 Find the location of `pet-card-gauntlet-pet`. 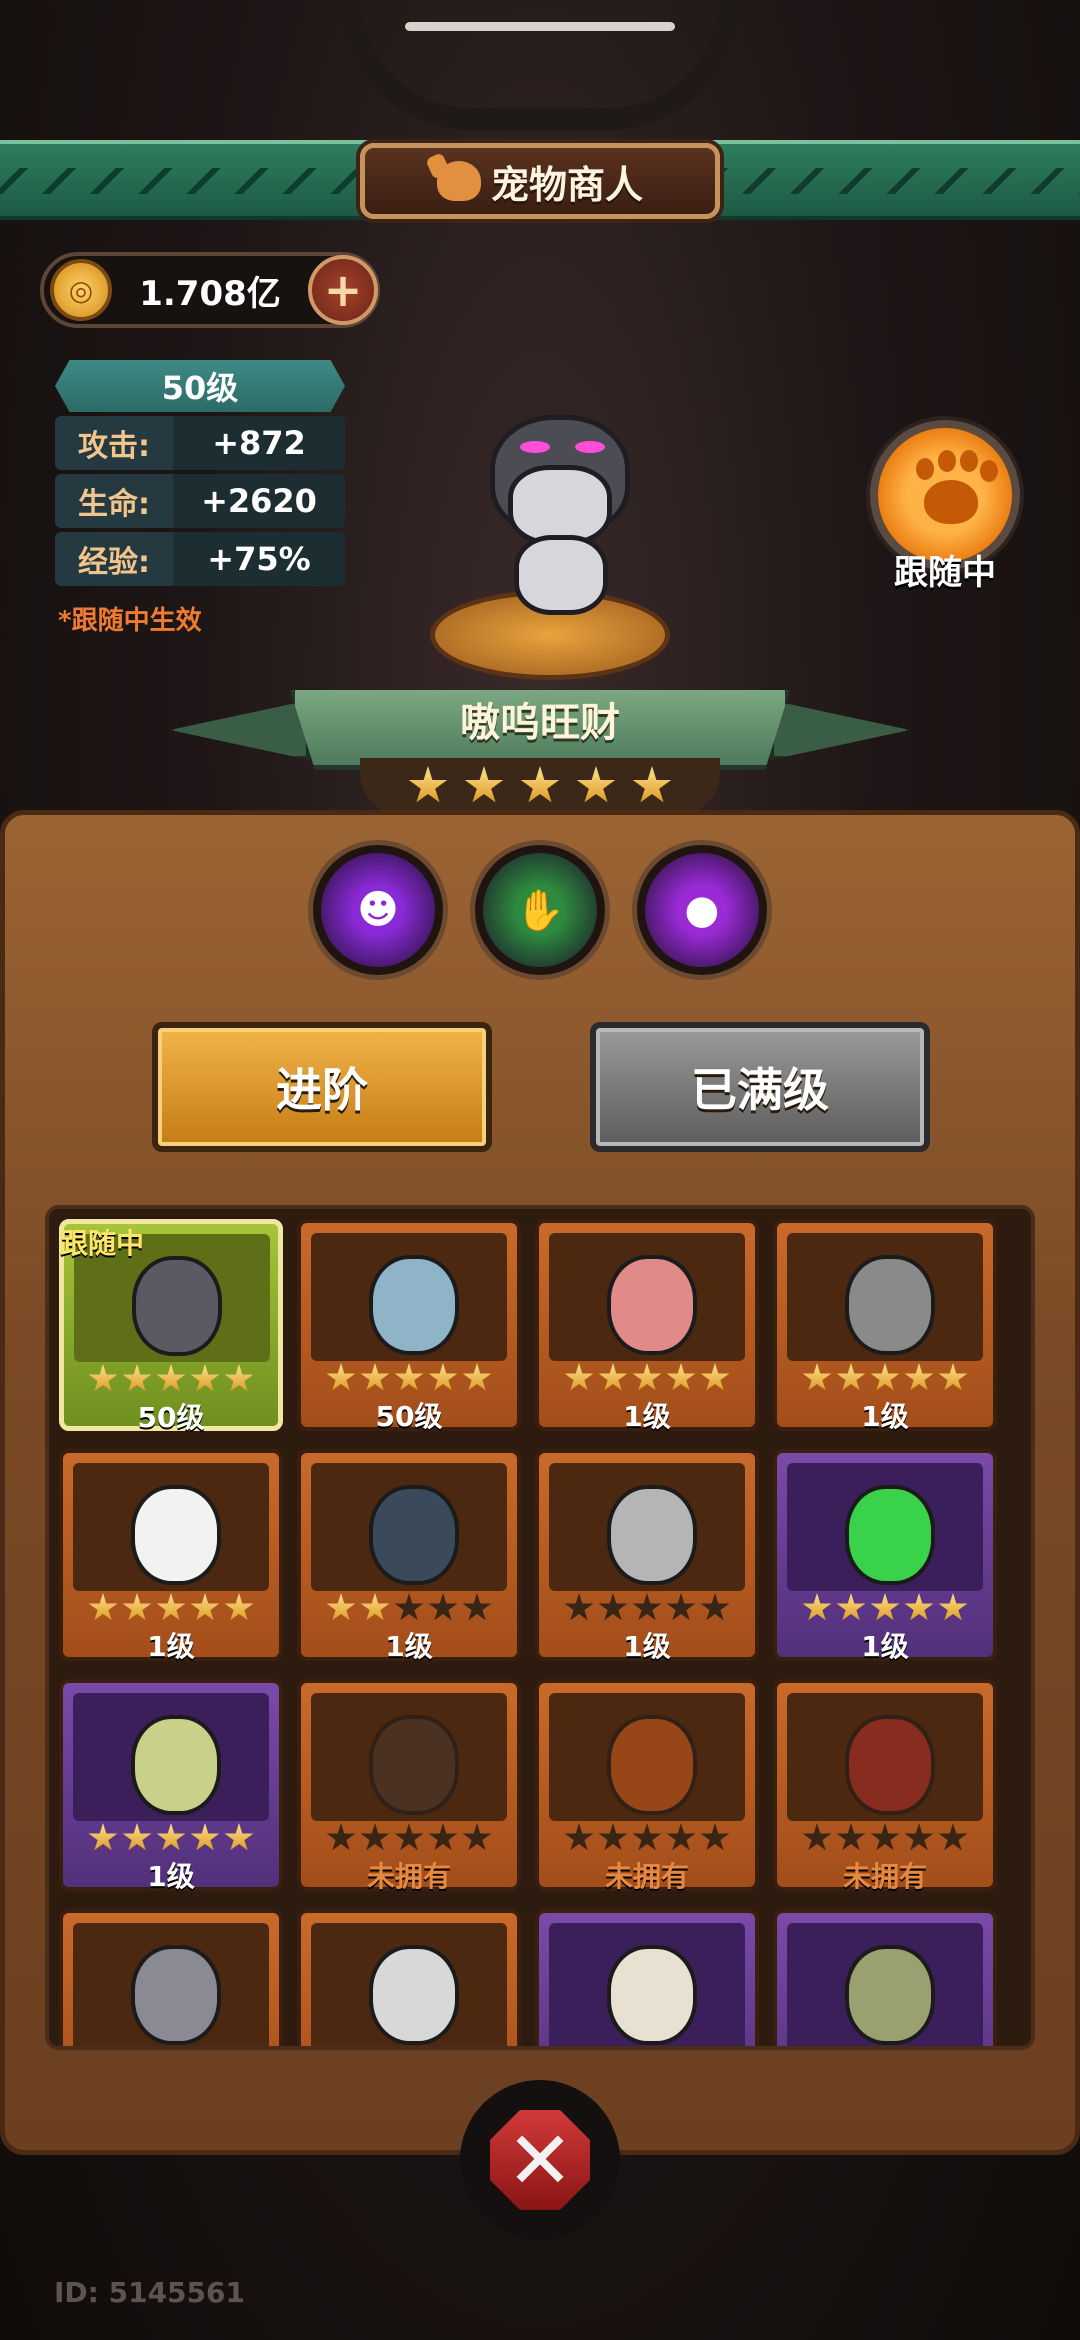

pet-card-gauntlet-pet is located at coordinates (171, 1977).